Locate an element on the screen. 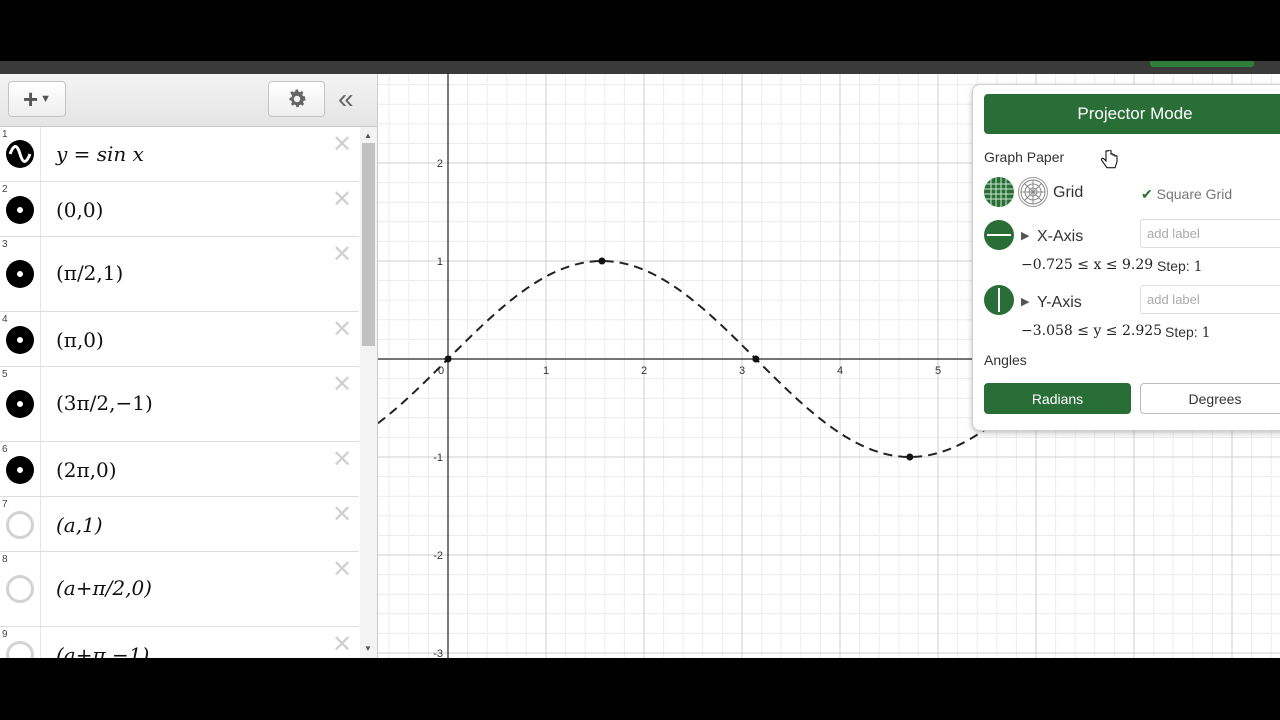 The image size is (1280, 720). expression-row: 8 (a+π/2,0) ✕ is located at coordinates (179, 589).